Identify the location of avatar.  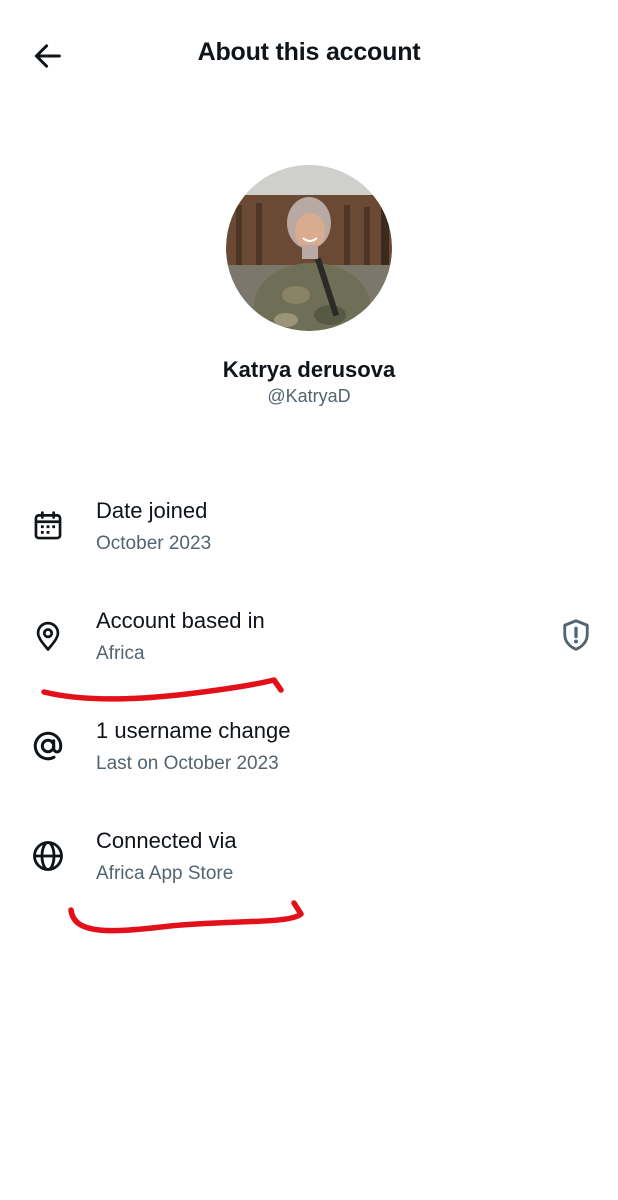
(309, 248).